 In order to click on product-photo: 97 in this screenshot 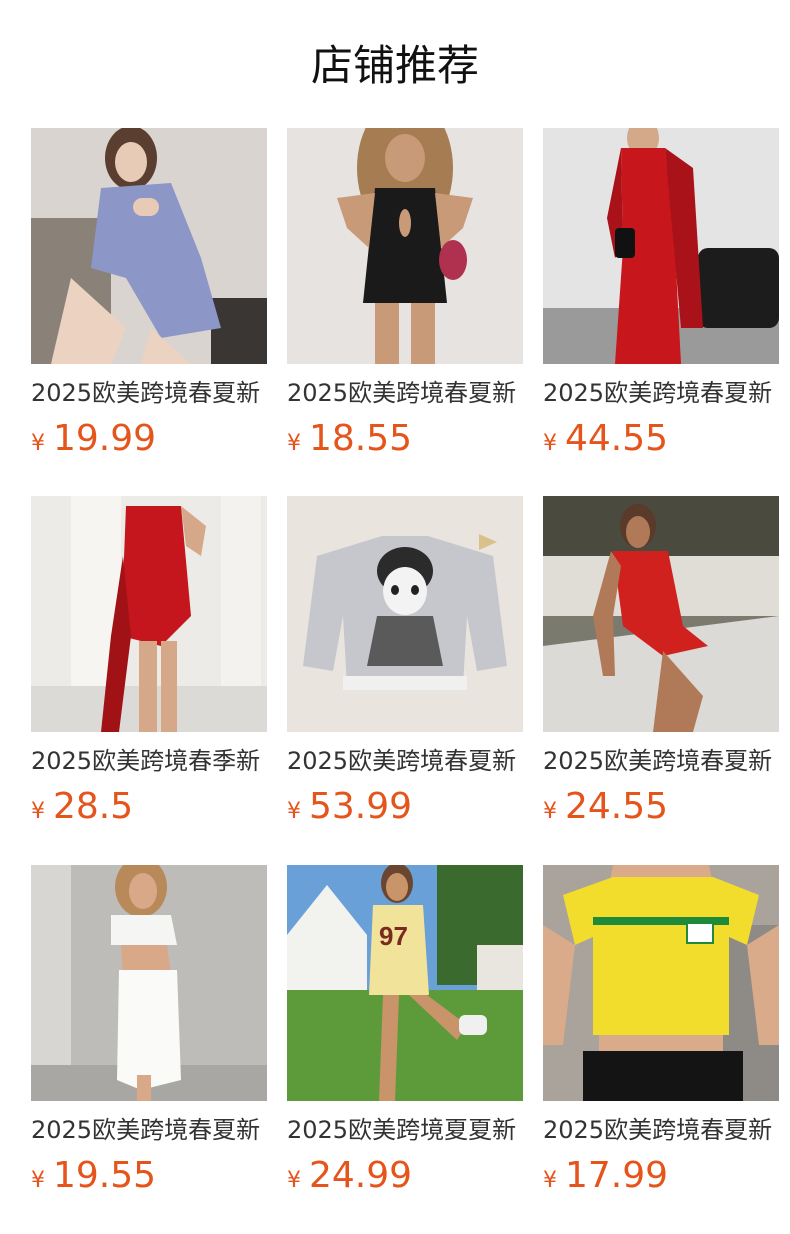, I will do `click(405, 983)`.